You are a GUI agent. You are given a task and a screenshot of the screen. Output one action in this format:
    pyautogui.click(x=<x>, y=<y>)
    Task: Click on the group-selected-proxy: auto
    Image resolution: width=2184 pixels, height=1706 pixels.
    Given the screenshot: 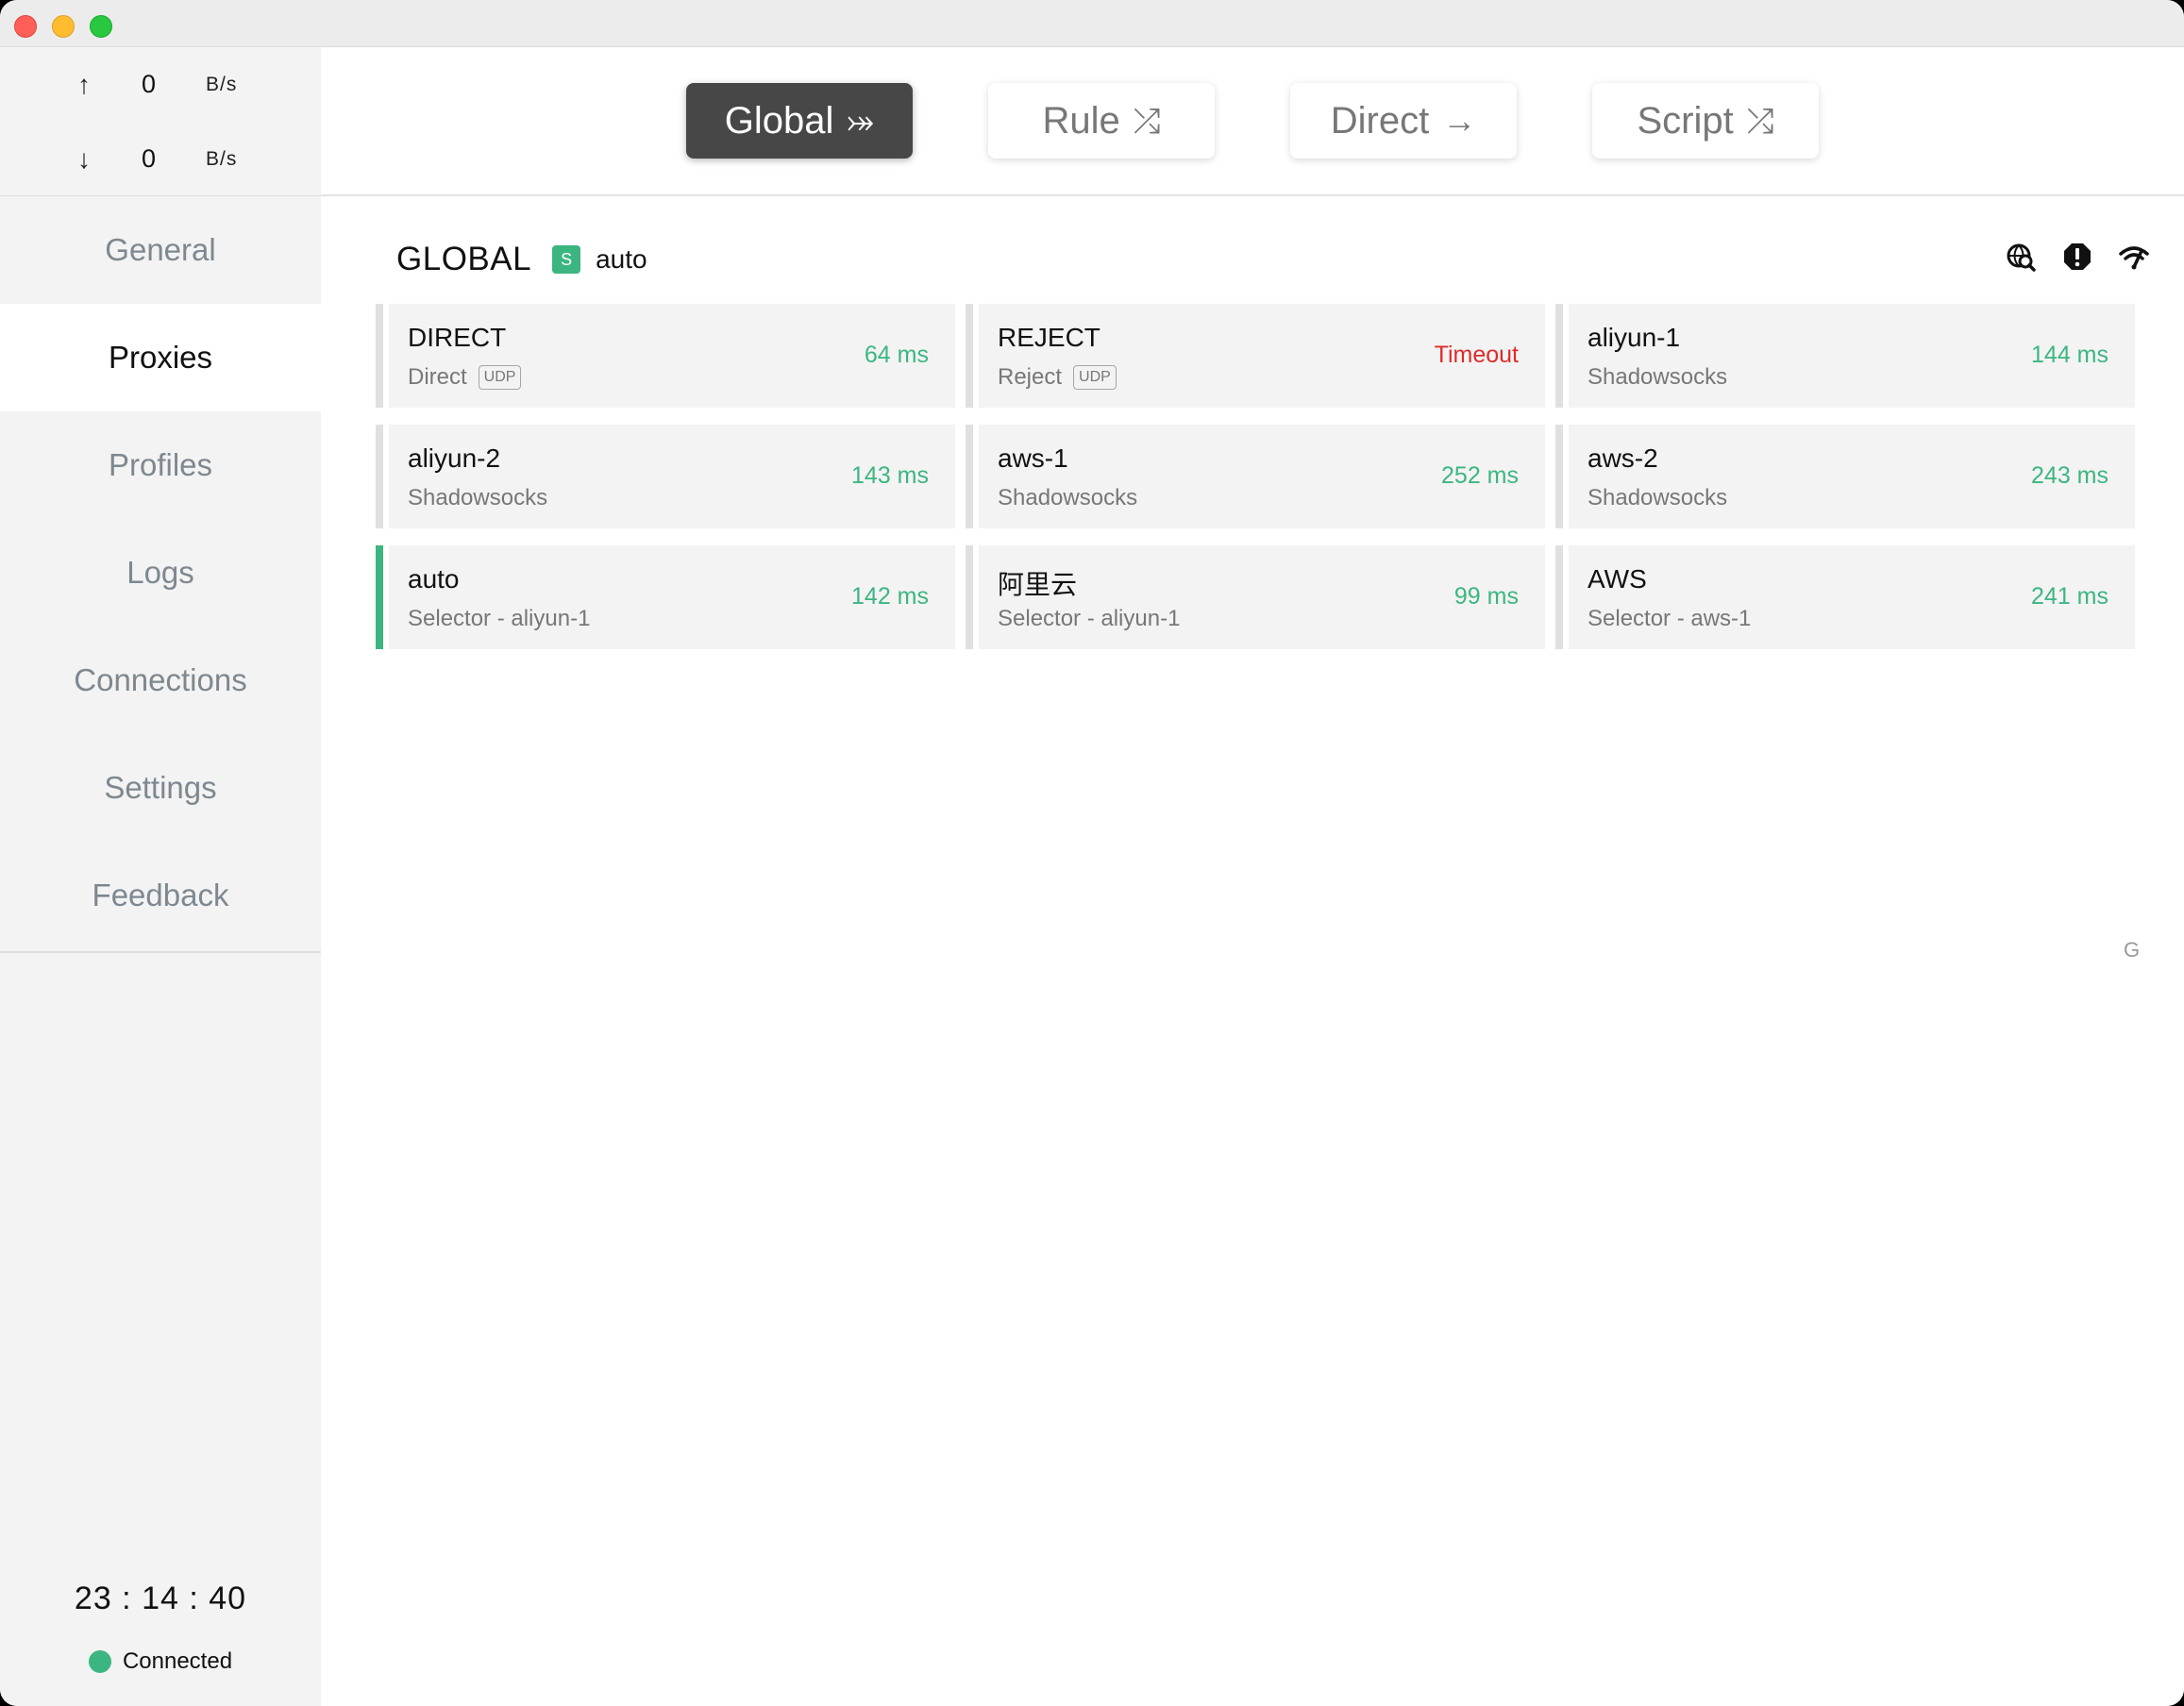 What is the action you would take?
    pyautogui.click(x=621, y=259)
    